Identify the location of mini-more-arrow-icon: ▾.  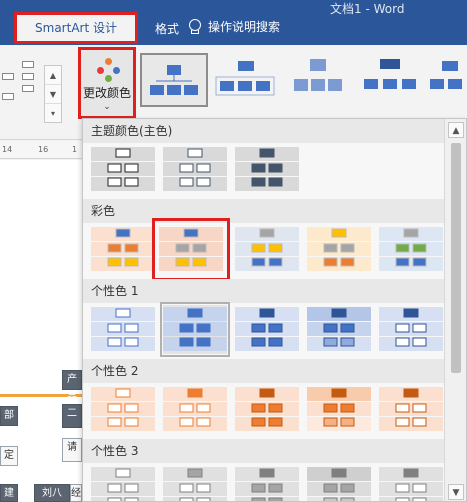
(53, 113).